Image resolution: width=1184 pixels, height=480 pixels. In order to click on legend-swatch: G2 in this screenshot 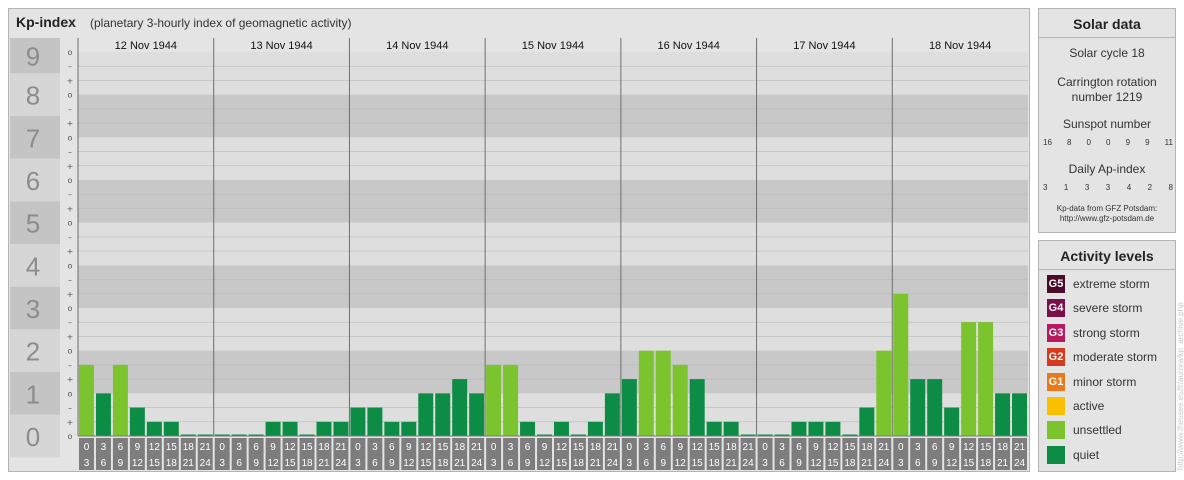, I will do `click(1056, 357)`.